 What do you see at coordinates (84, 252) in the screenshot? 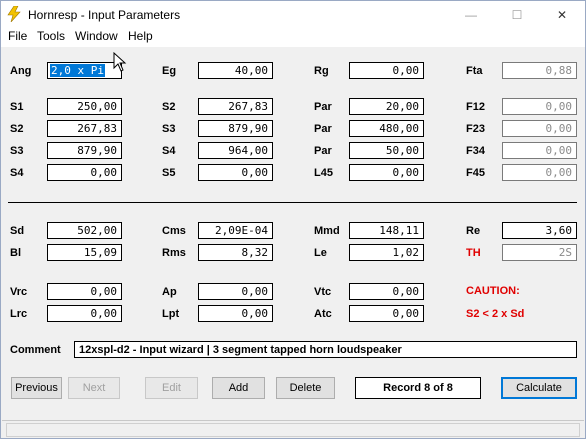
I see `bl-field: 15,09` at bounding box center [84, 252].